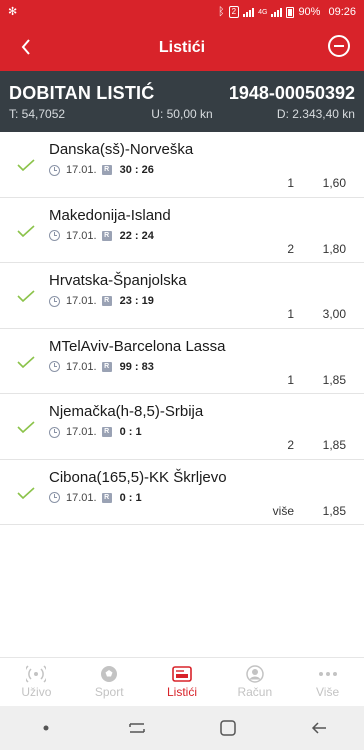 The width and height of the screenshot is (364, 750). What do you see at coordinates (109, 692) in the screenshot?
I see `nav-label: Sport` at bounding box center [109, 692].